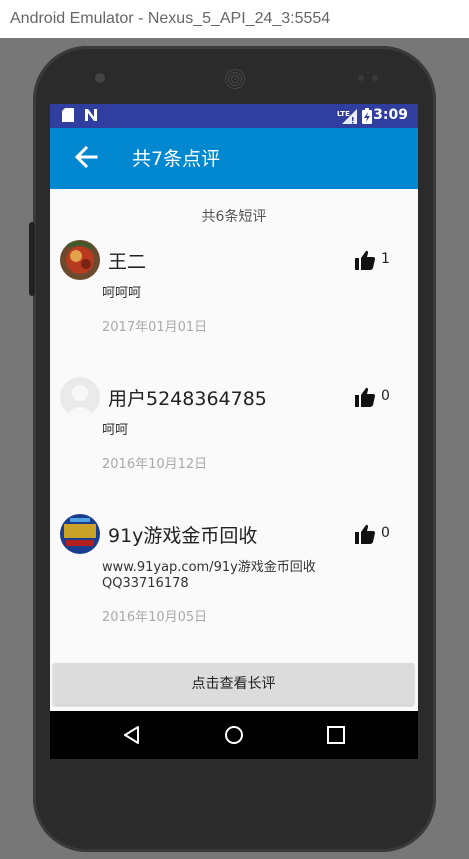 The height and width of the screenshot is (859, 469). What do you see at coordinates (86, 158) in the screenshot?
I see `arrow-back-icon` at bounding box center [86, 158].